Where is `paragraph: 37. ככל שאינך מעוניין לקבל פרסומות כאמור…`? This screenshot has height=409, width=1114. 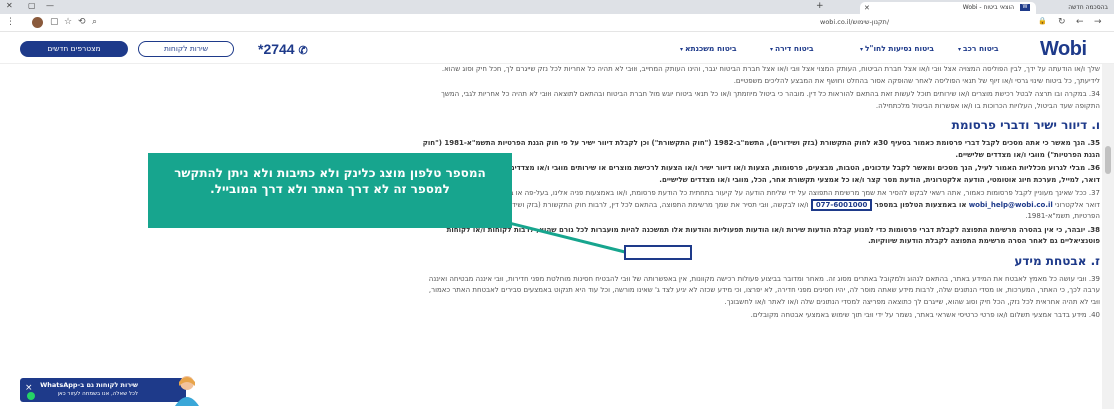 paragraph: 37. ככל שאינך מעוניין לקבל פרסומות כאמור… is located at coordinates (759, 204).